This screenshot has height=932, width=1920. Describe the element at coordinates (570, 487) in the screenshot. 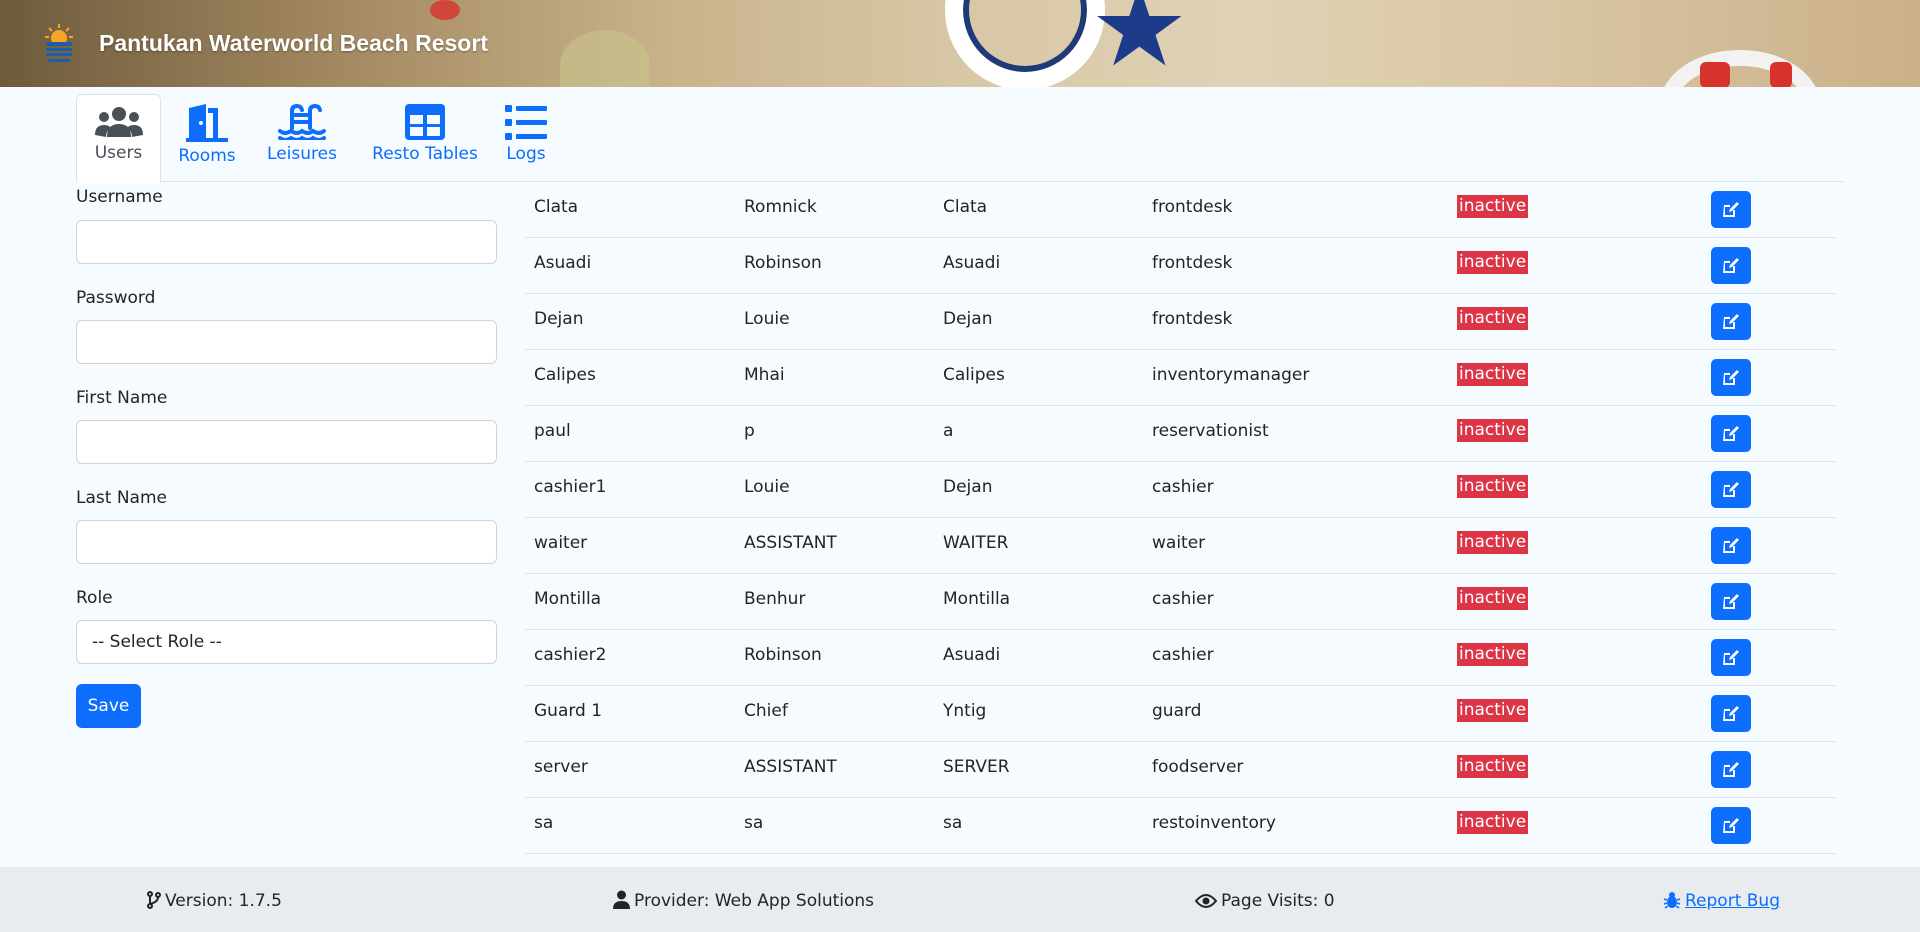

I see `cell-username: cashier1` at that location.